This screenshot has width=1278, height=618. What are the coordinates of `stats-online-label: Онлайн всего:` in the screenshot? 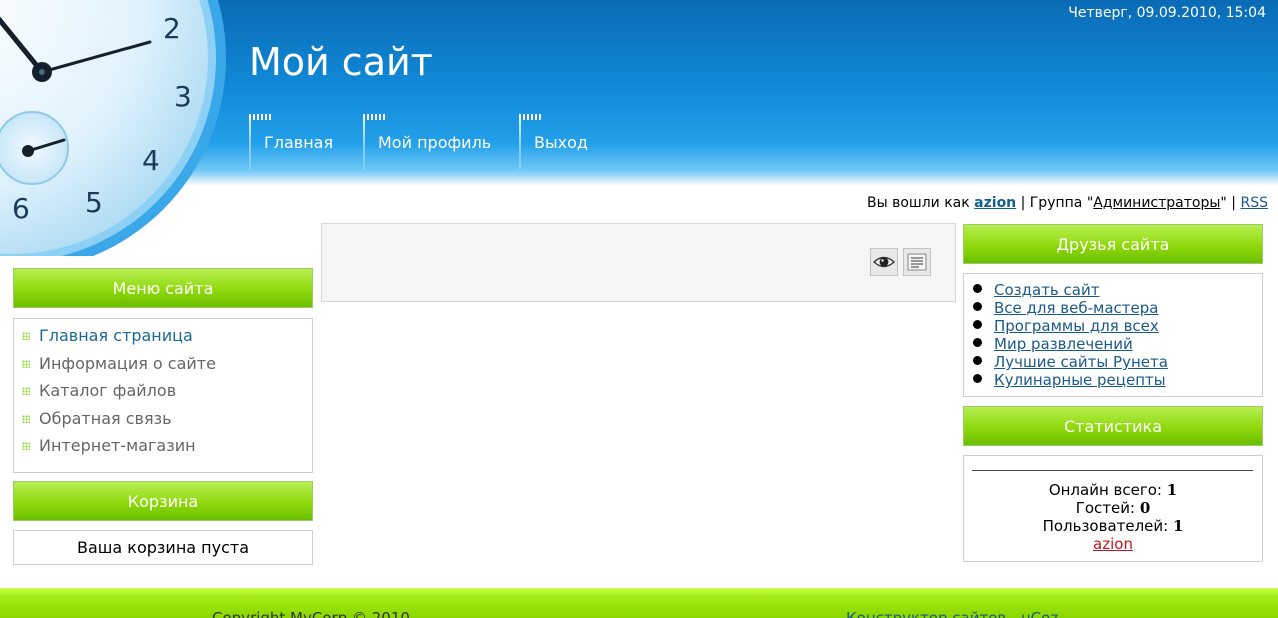 It's located at (1107, 490).